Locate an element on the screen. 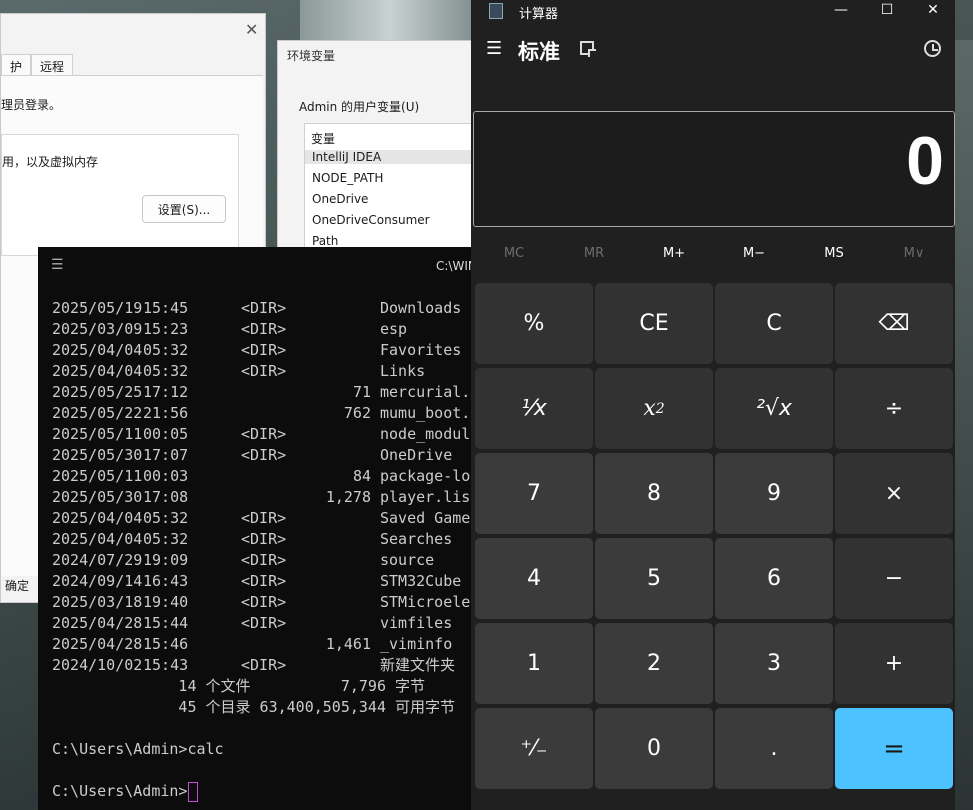 The height and width of the screenshot is (810, 973). entry-time: 16:43 is located at coordinates (166, 581).